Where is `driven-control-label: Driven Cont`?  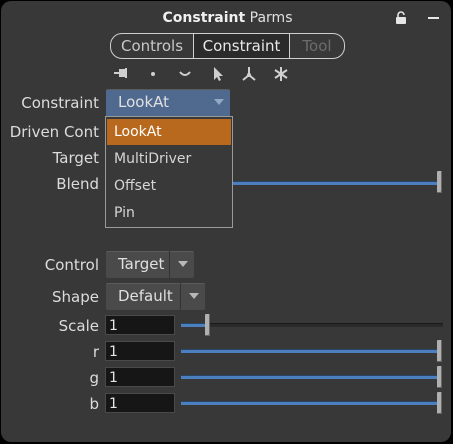
driven-control-label: Driven Cont is located at coordinates (54, 132).